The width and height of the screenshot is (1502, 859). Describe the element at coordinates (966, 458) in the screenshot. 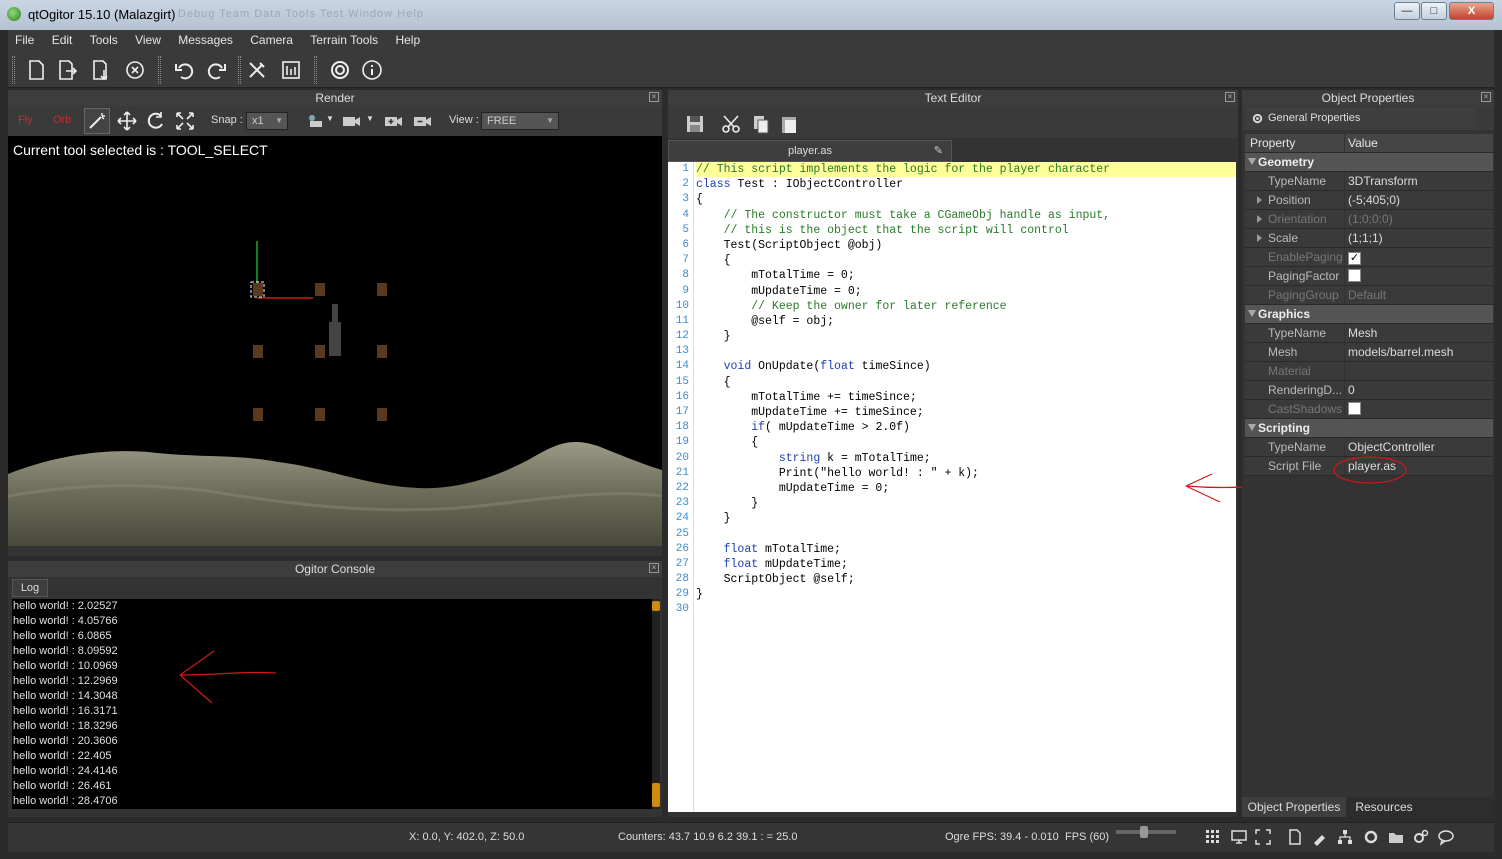

I see `code-line: string k = mTotalTime;` at that location.